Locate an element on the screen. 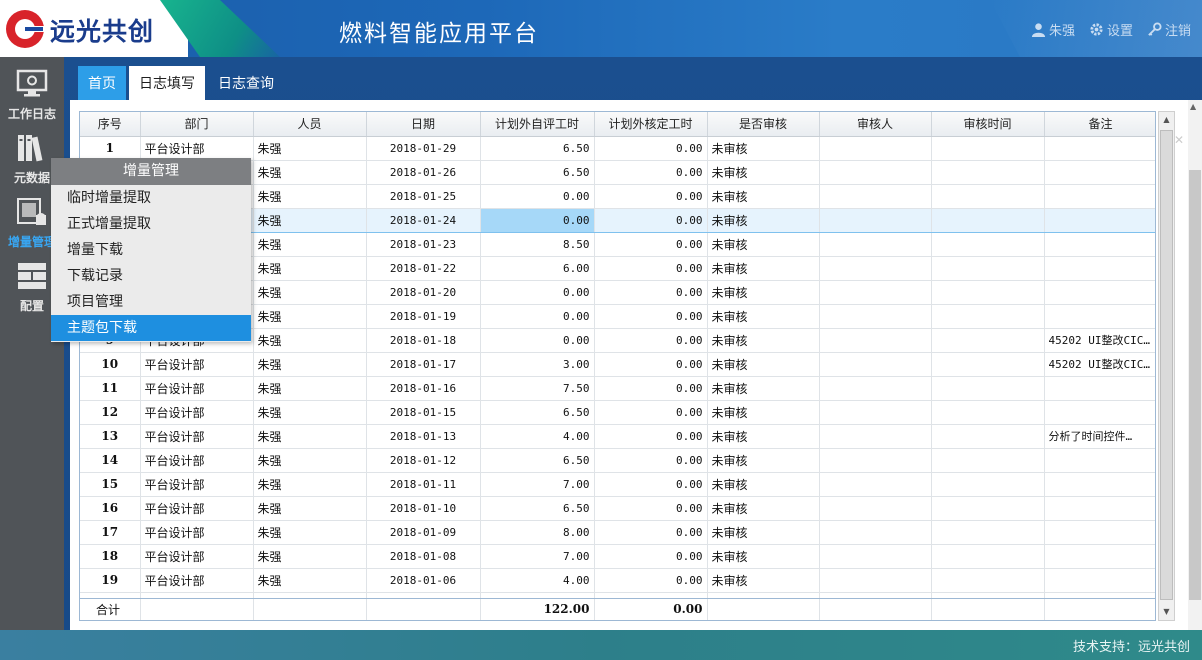 The width and height of the screenshot is (1202, 660). close-icon: ✕ is located at coordinates (1179, 140).